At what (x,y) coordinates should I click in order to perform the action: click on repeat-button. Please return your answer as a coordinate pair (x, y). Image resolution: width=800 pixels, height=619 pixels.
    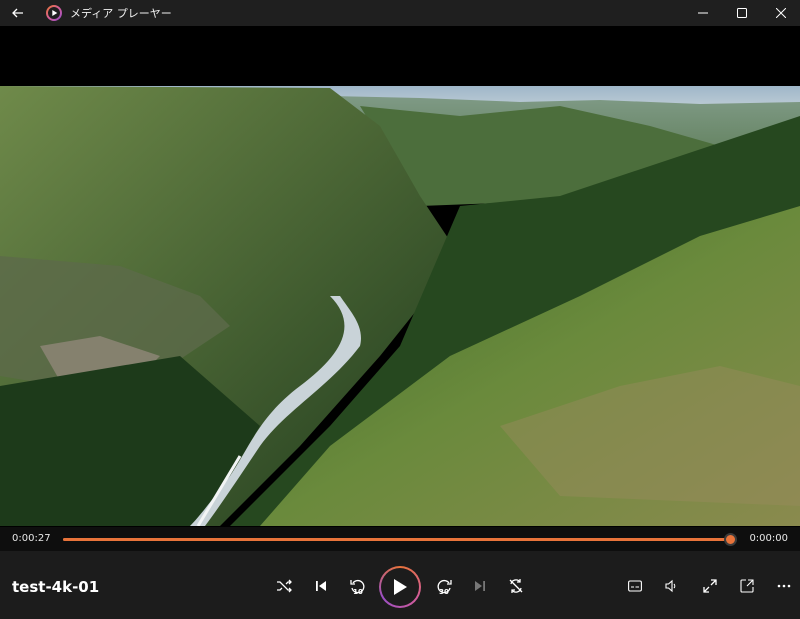
    Looking at the image, I should click on (516, 586).